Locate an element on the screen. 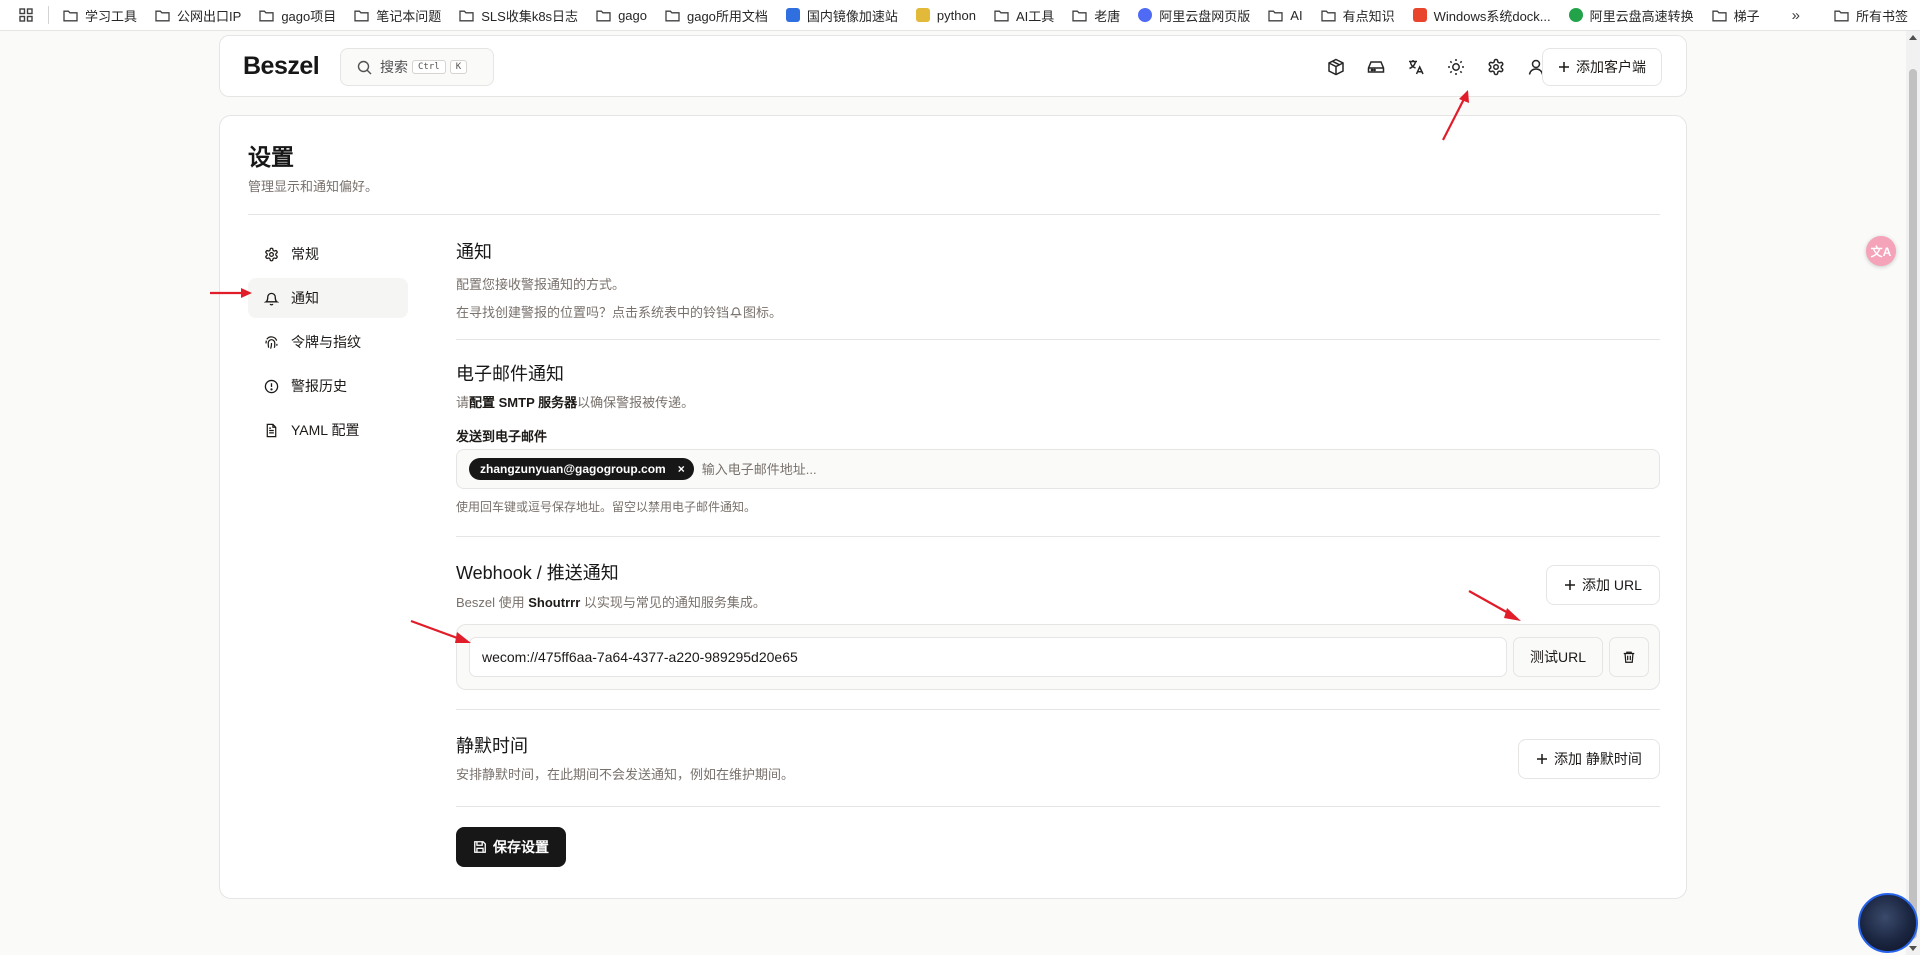 The image size is (1920, 955). gear-icon is located at coordinates (1496, 67).